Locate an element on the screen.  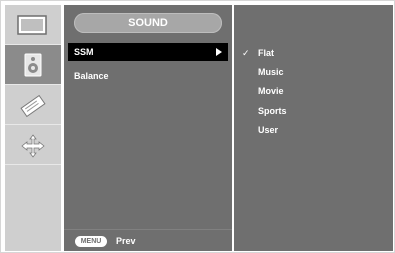
menu-item-balance: Balance is located at coordinates (148, 76).